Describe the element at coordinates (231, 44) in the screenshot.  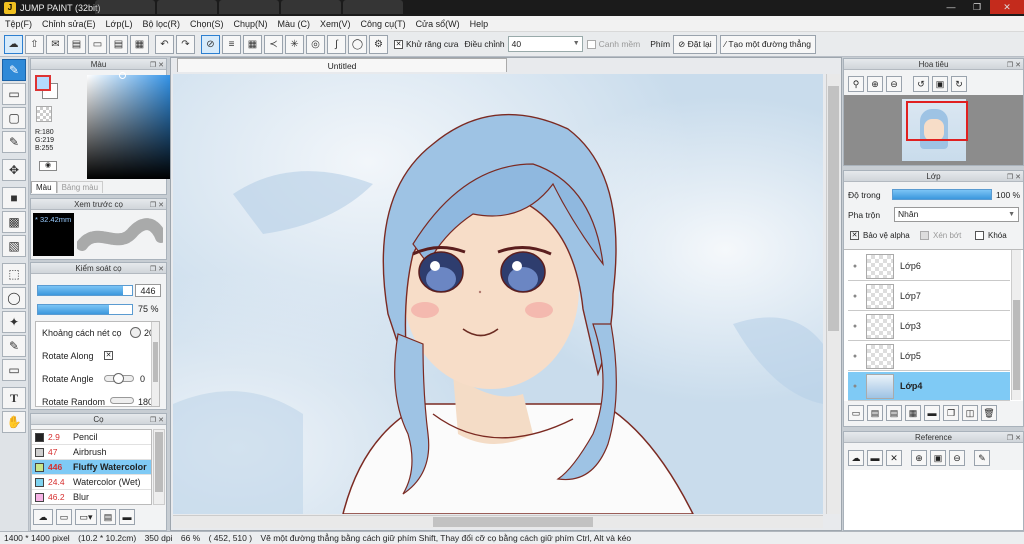
I see `snap-parallel-icon: ≡` at that location.